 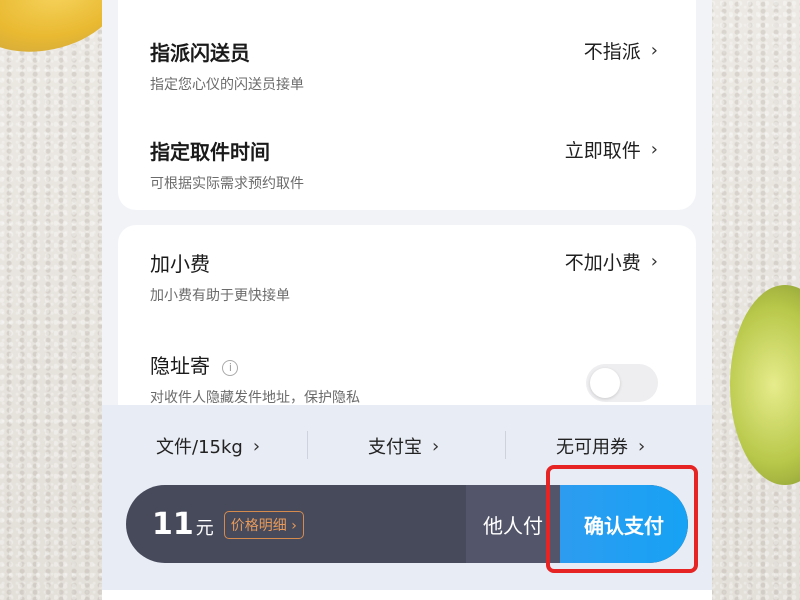 What do you see at coordinates (612, 52) in the screenshot?
I see `dispatch-courier-value-label: 不指派` at bounding box center [612, 52].